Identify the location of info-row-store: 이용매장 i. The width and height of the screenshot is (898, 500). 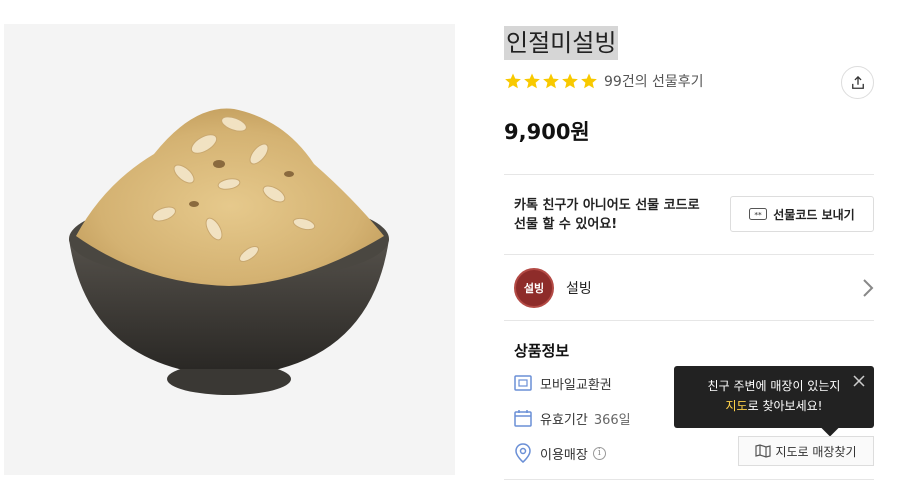
(560, 453).